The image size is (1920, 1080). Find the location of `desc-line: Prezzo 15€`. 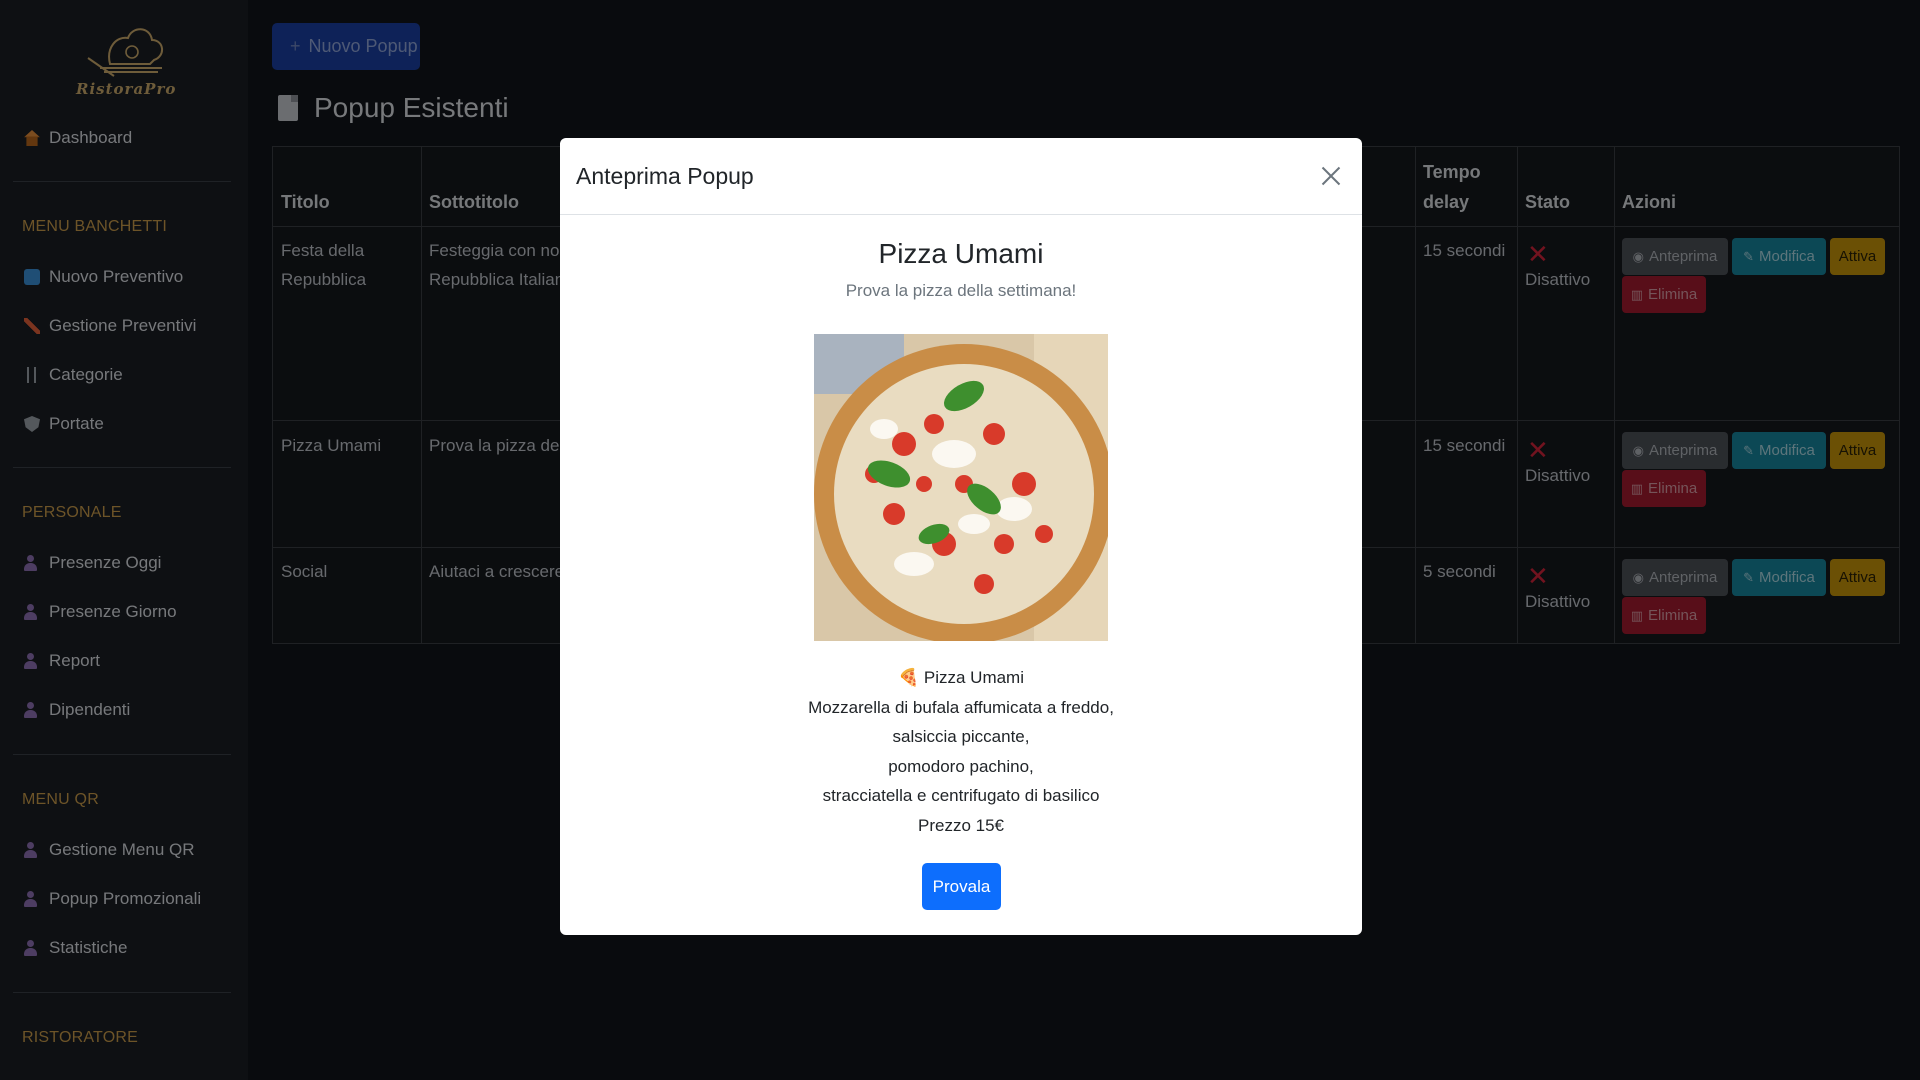

desc-line: Prezzo 15€ is located at coordinates (961, 825).